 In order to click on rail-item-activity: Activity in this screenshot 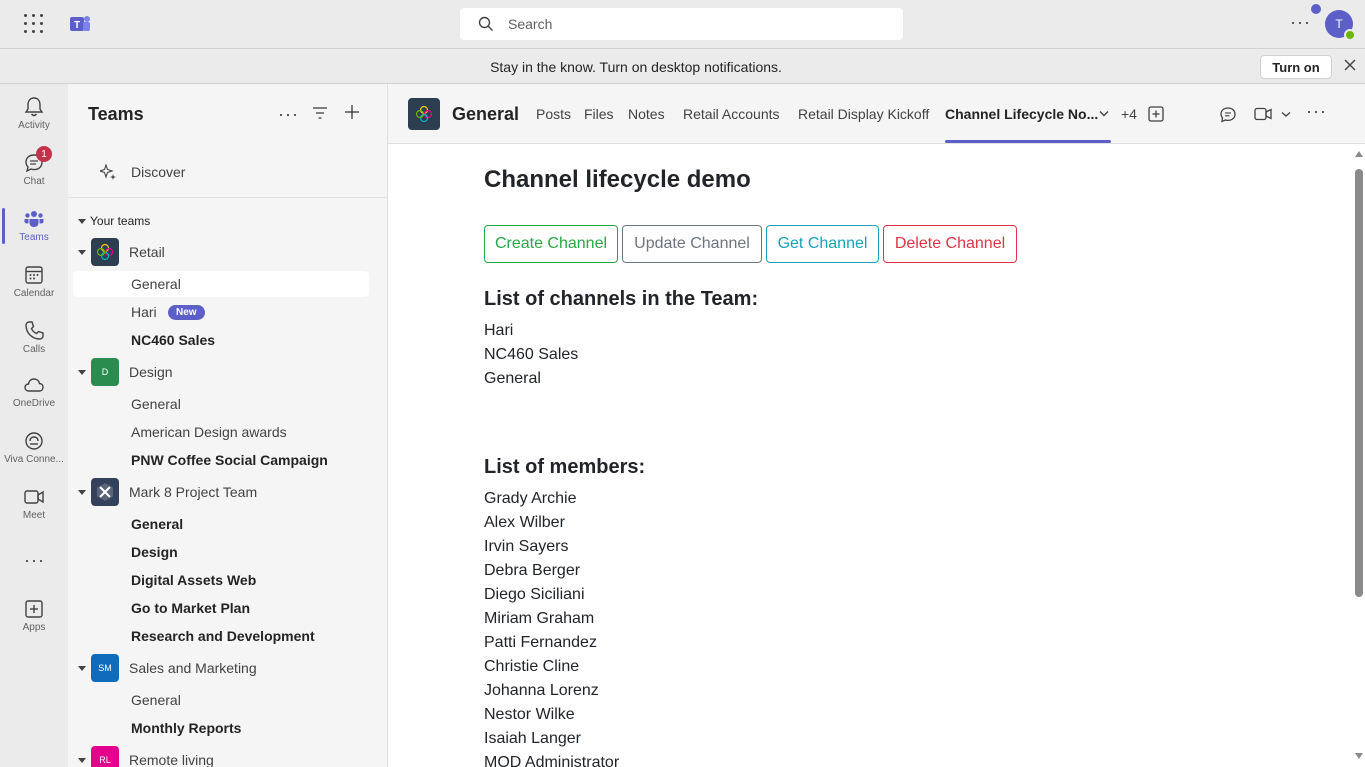, I will do `click(34, 114)`.